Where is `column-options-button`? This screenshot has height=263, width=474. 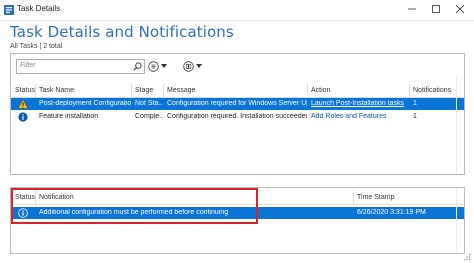
column-options-button is located at coordinates (192, 66).